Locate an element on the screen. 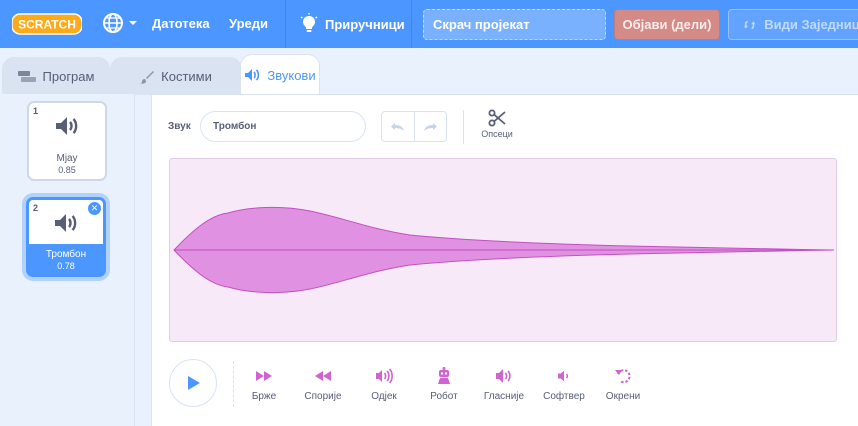 The width and height of the screenshot is (858, 426). sound-item-trombone: 2 ✕ Тромбон 0.78 is located at coordinates (66, 237).